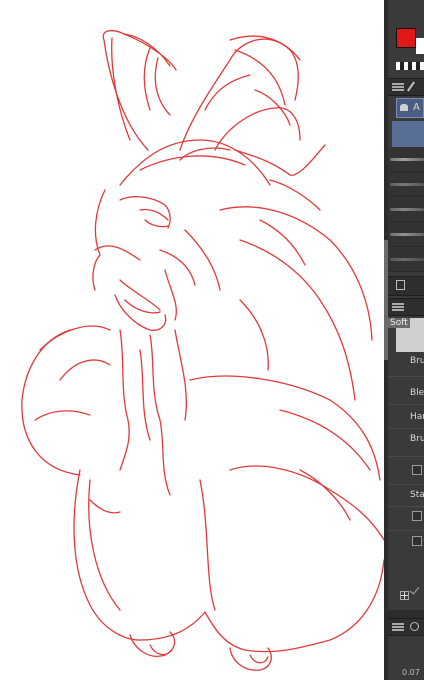 The height and width of the screenshot is (680, 424). Describe the element at coordinates (420, 46) in the screenshot. I see `sub-color-swatch` at that location.